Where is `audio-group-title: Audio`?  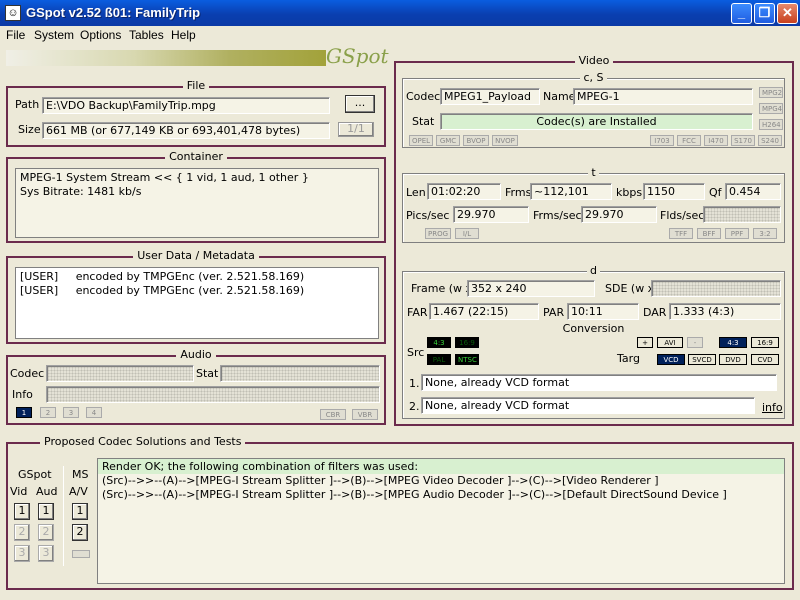
audio-group-title: Audio is located at coordinates (196, 354).